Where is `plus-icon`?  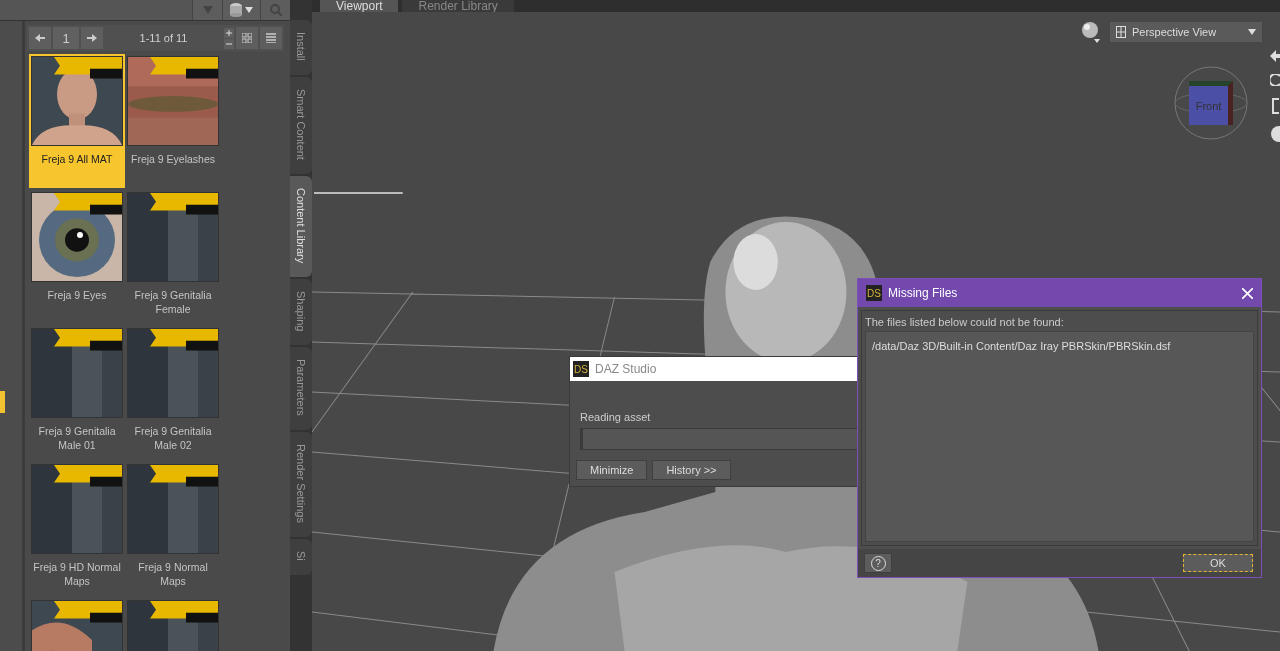 plus-icon is located at coordinates (229, 32).